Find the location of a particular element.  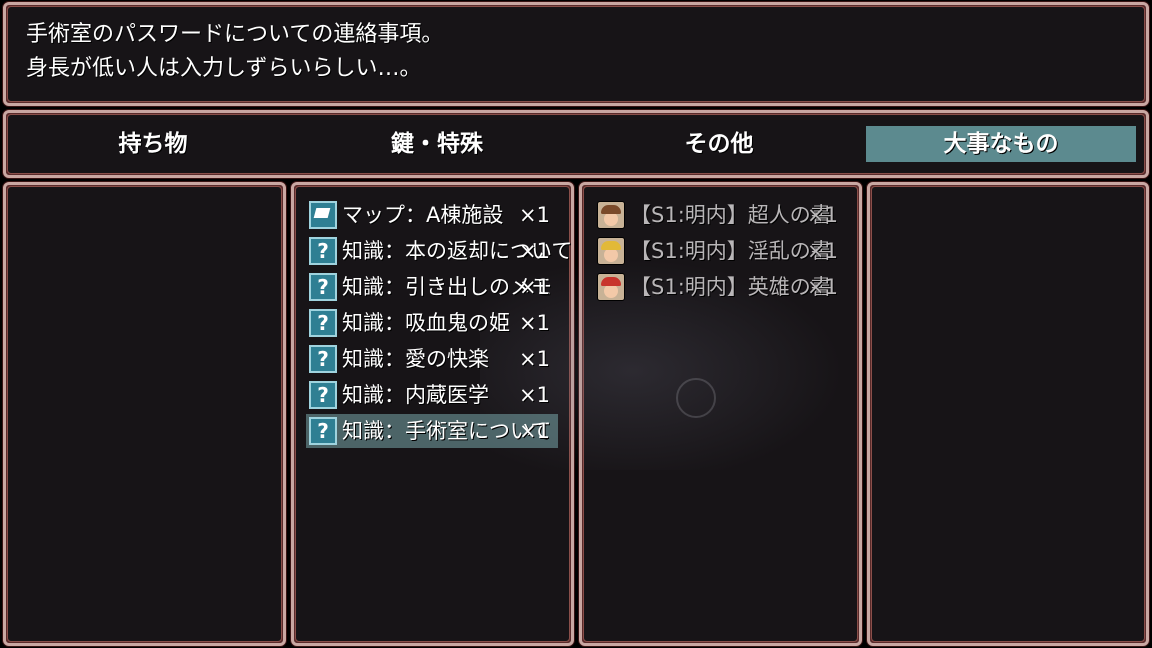

list-item: マップ：A棟施設 ×1 is located at coordinates (432, 215).